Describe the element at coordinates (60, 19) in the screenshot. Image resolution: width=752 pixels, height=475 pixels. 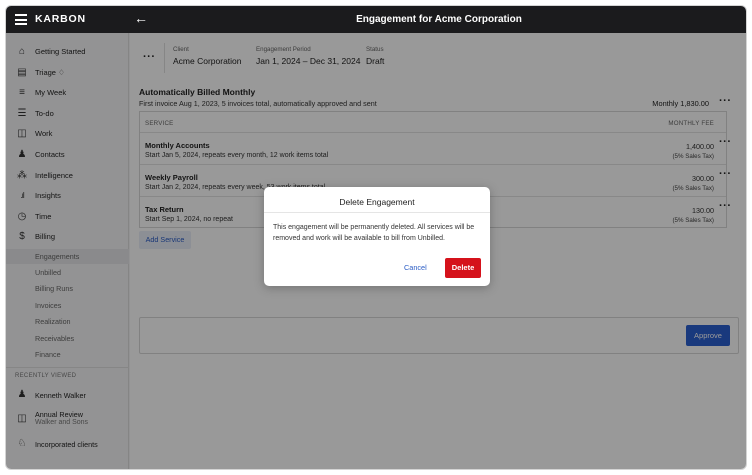
I see `brand-logo: KARBON` at that location.